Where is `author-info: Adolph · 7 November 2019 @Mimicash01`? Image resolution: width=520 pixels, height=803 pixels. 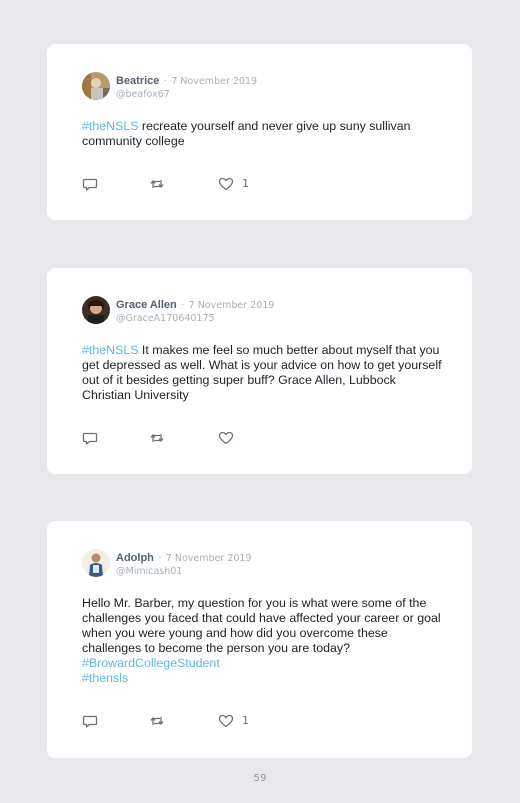
author-info: Adolph · 7 November 2019 @Mimicash01 is located at coordinates (184, 564).